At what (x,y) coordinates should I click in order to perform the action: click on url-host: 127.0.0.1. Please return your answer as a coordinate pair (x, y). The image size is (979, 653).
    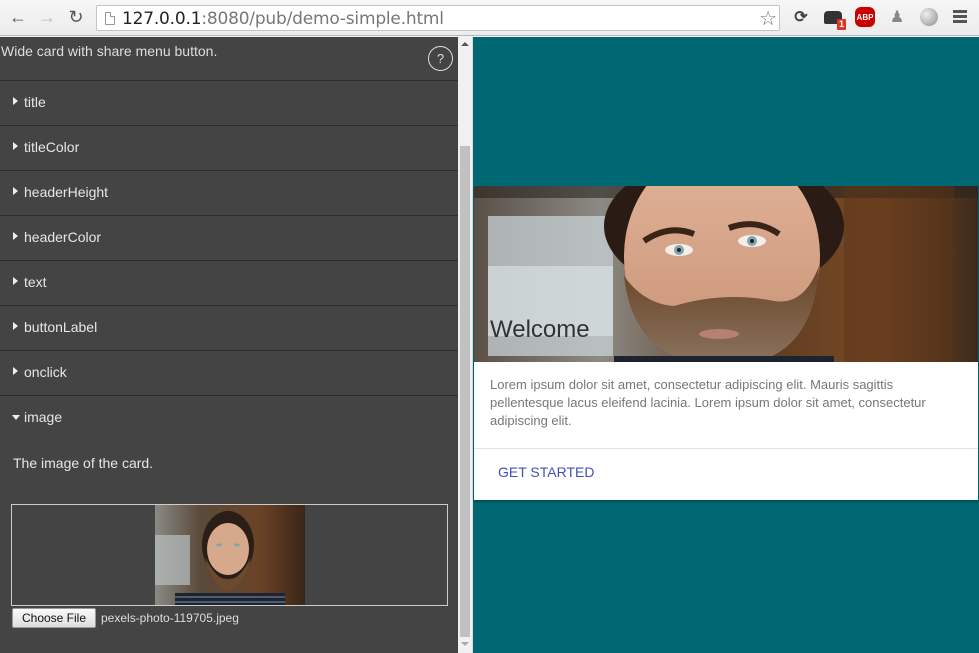
    Looking at the image, I should click on (162, 19).